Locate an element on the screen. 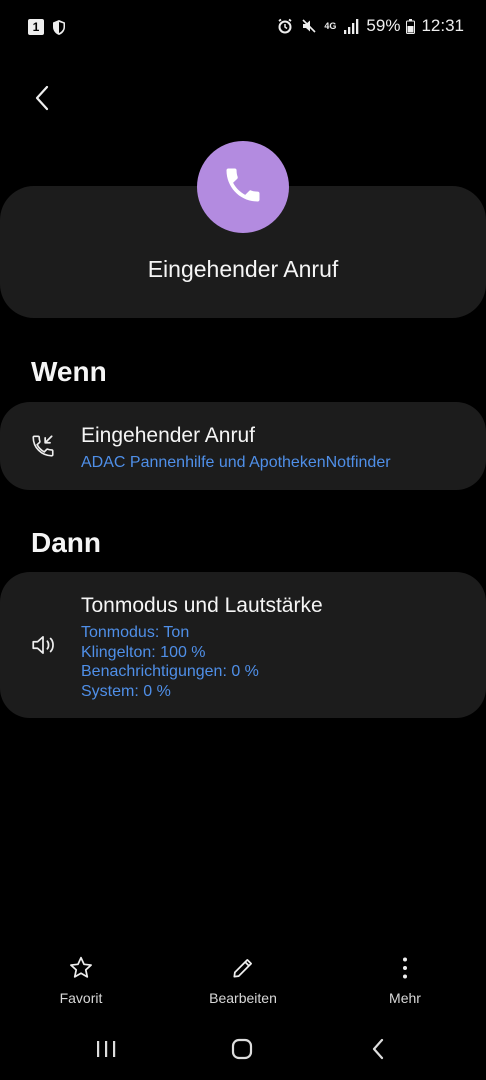  alarm-icon is located at coordinates (285, 26).